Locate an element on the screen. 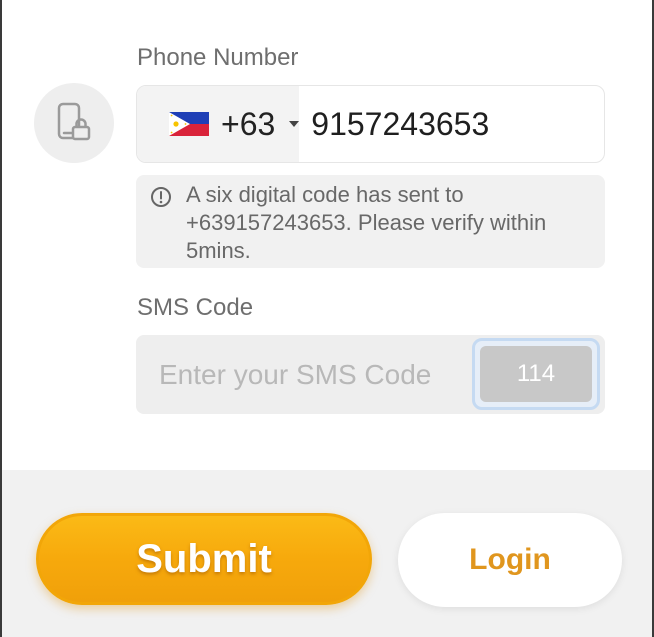 Image resolution: width=654 pixels, height=637 pixels. philippines-flag-icon is located at coordinates (189, 124).